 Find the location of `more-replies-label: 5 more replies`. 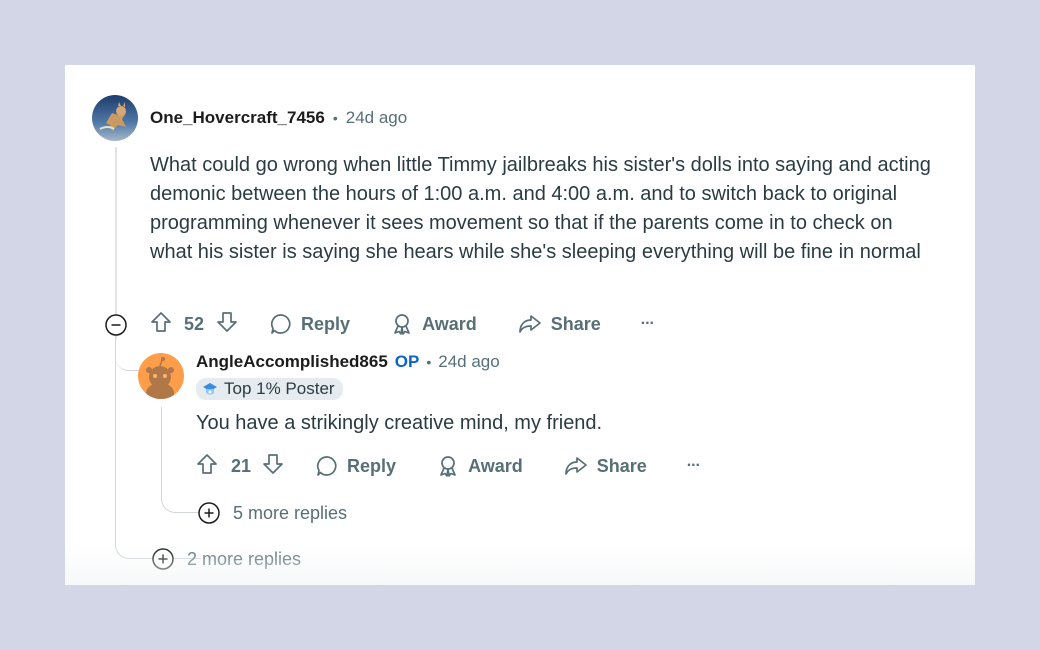

more-replies-label: 5 more replies is located at coordinates (290, 512).